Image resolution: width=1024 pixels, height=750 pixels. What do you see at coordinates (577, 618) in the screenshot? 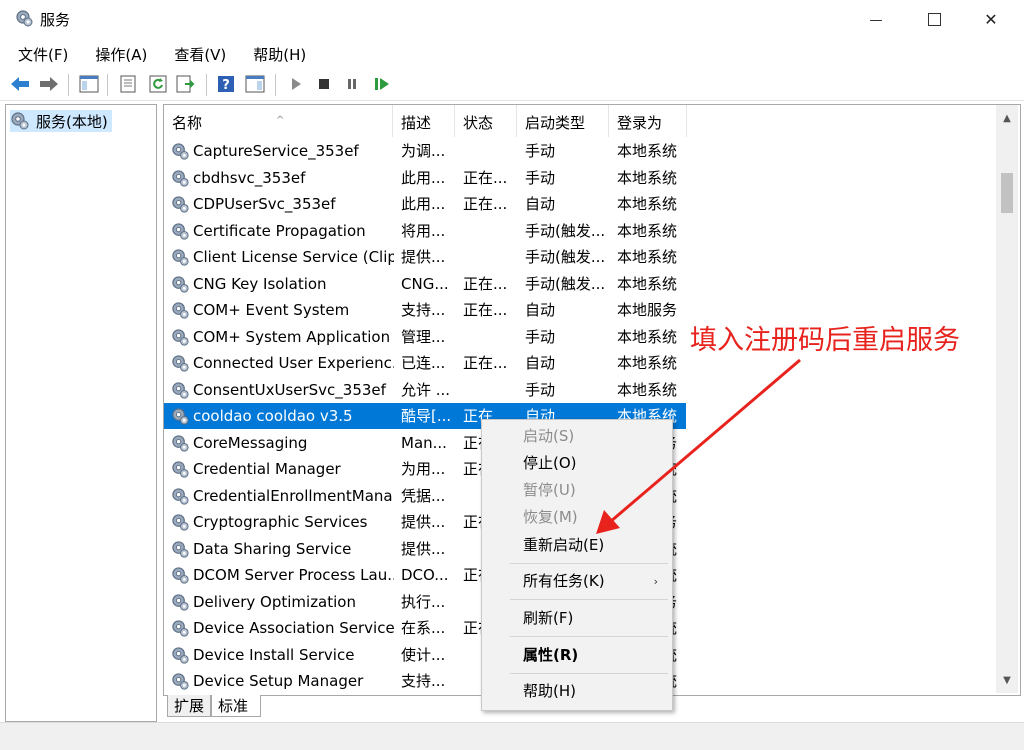
I see `menu-item-refresh: 刷新(F)` at bounding box center [577, 618].